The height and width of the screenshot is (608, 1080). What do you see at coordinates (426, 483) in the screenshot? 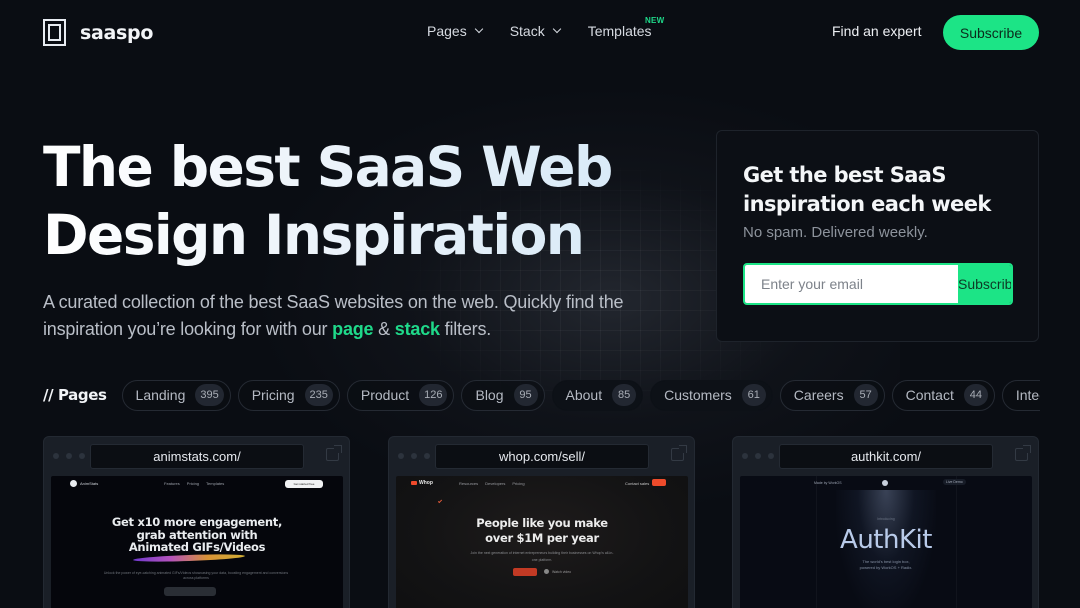
I see `preview-brand: Whop` at bounding box center [426, 483].